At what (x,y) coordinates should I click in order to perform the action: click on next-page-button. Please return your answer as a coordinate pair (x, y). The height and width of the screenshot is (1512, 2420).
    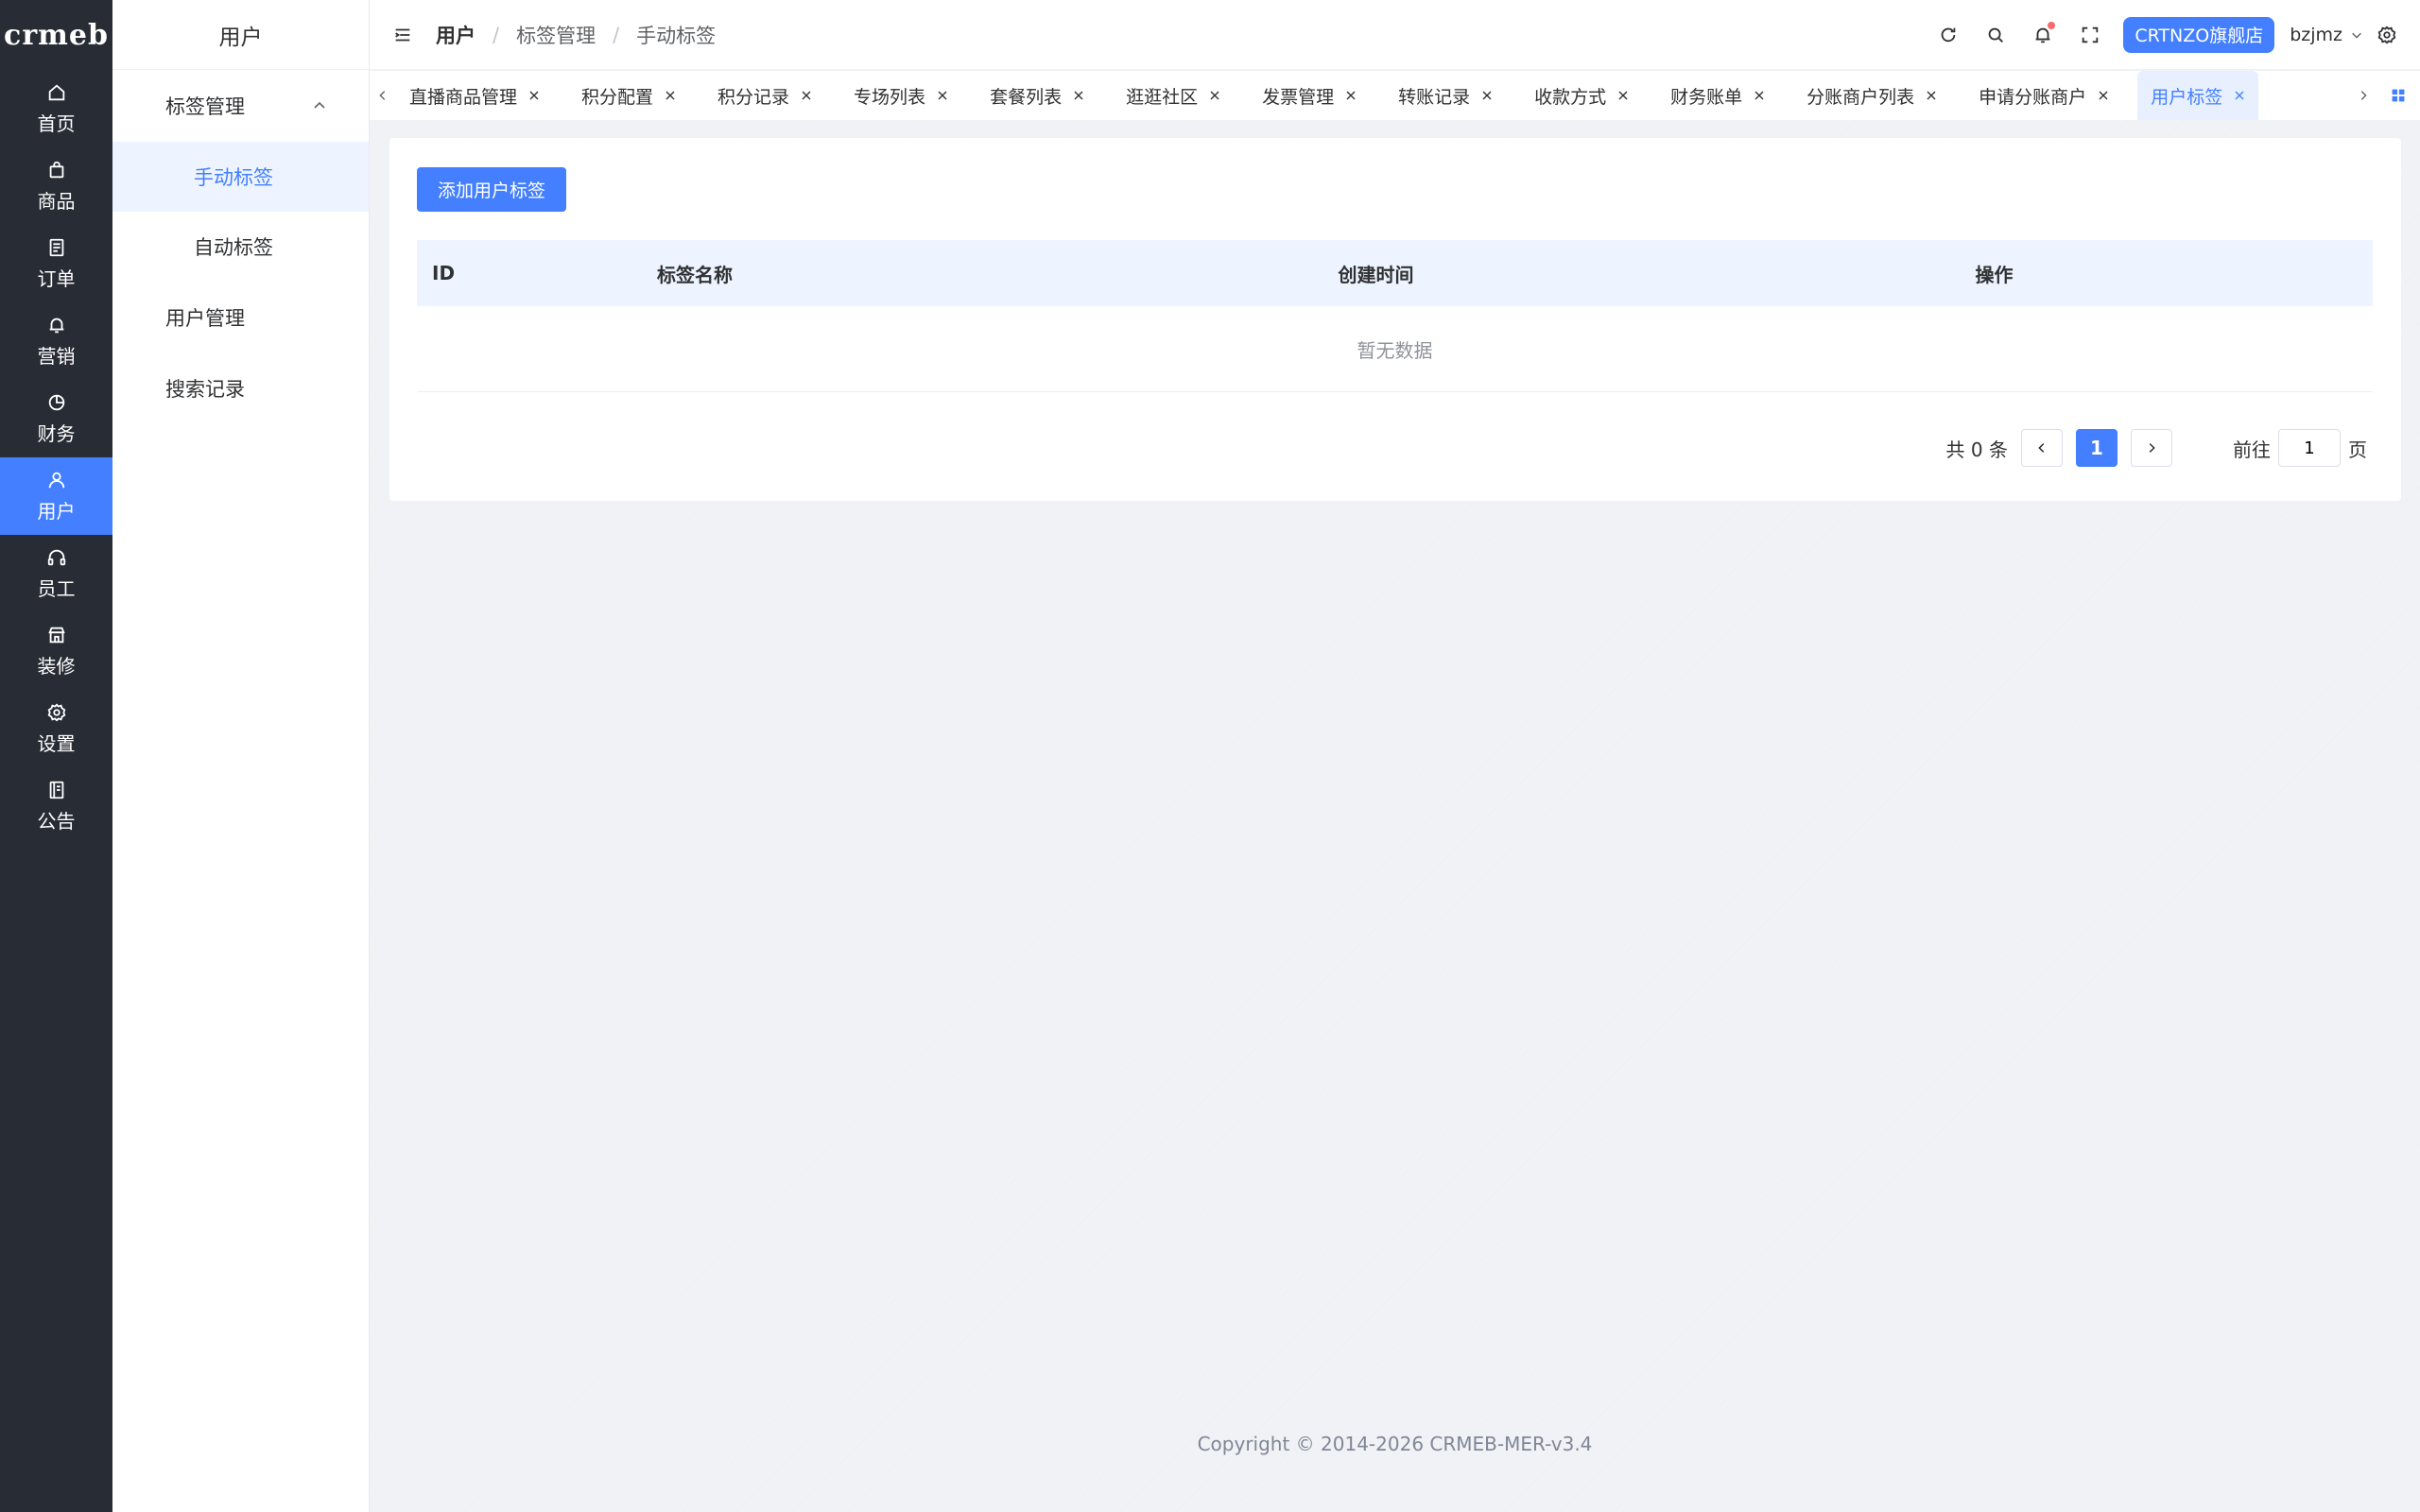
    Looking at the image, I should click on (2152, 448).